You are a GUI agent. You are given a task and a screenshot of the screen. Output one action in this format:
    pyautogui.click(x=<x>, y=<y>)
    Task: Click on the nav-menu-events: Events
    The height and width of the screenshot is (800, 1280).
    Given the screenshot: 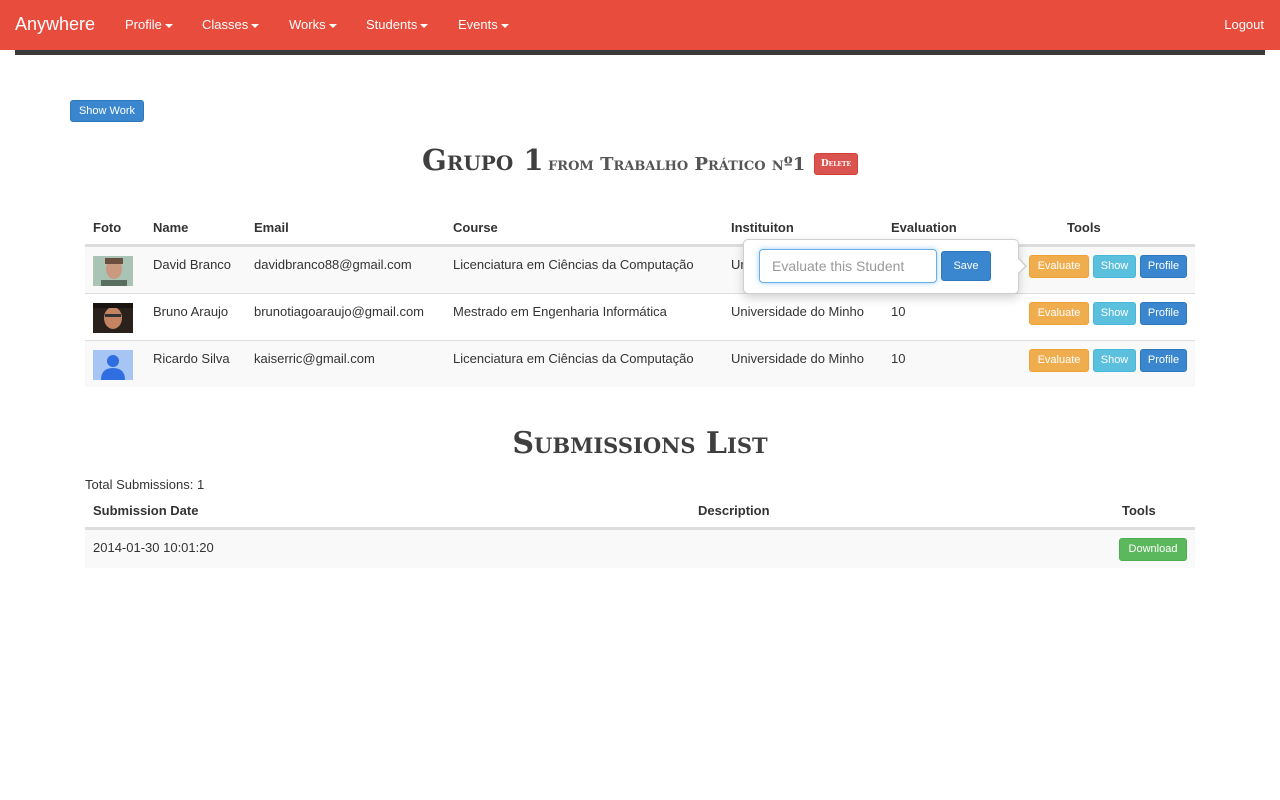 What is the action you would take?
    pyautogui.click(x=483, y=25)
    